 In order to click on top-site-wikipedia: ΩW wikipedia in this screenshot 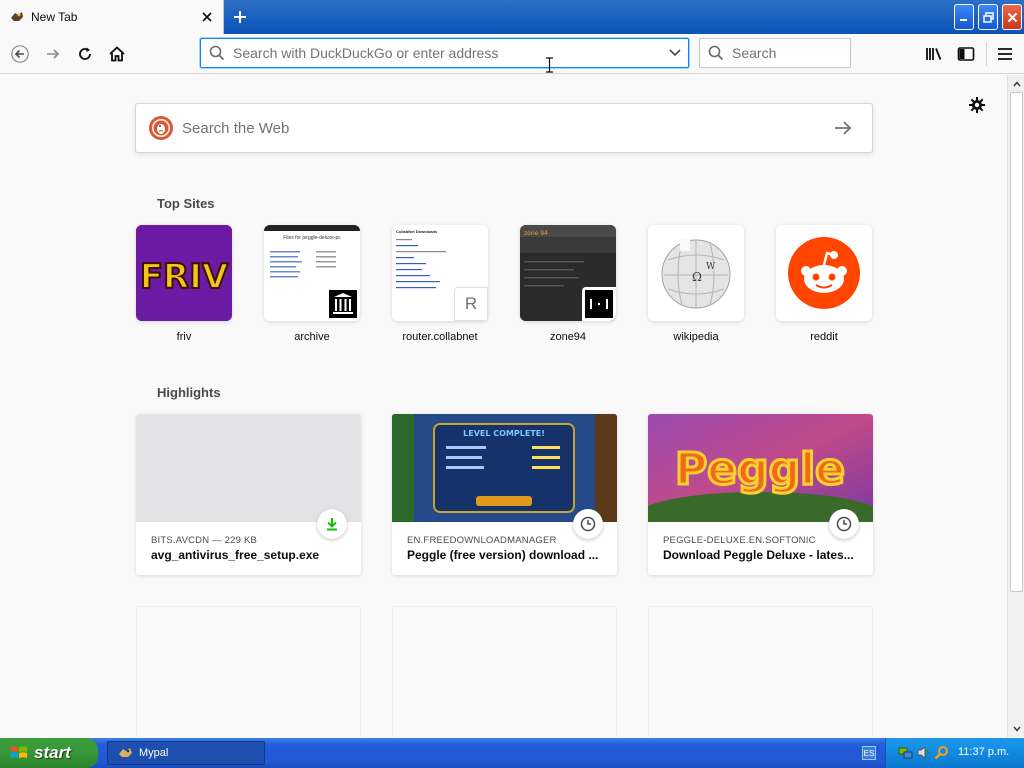, I will do `click(696, 284)`.